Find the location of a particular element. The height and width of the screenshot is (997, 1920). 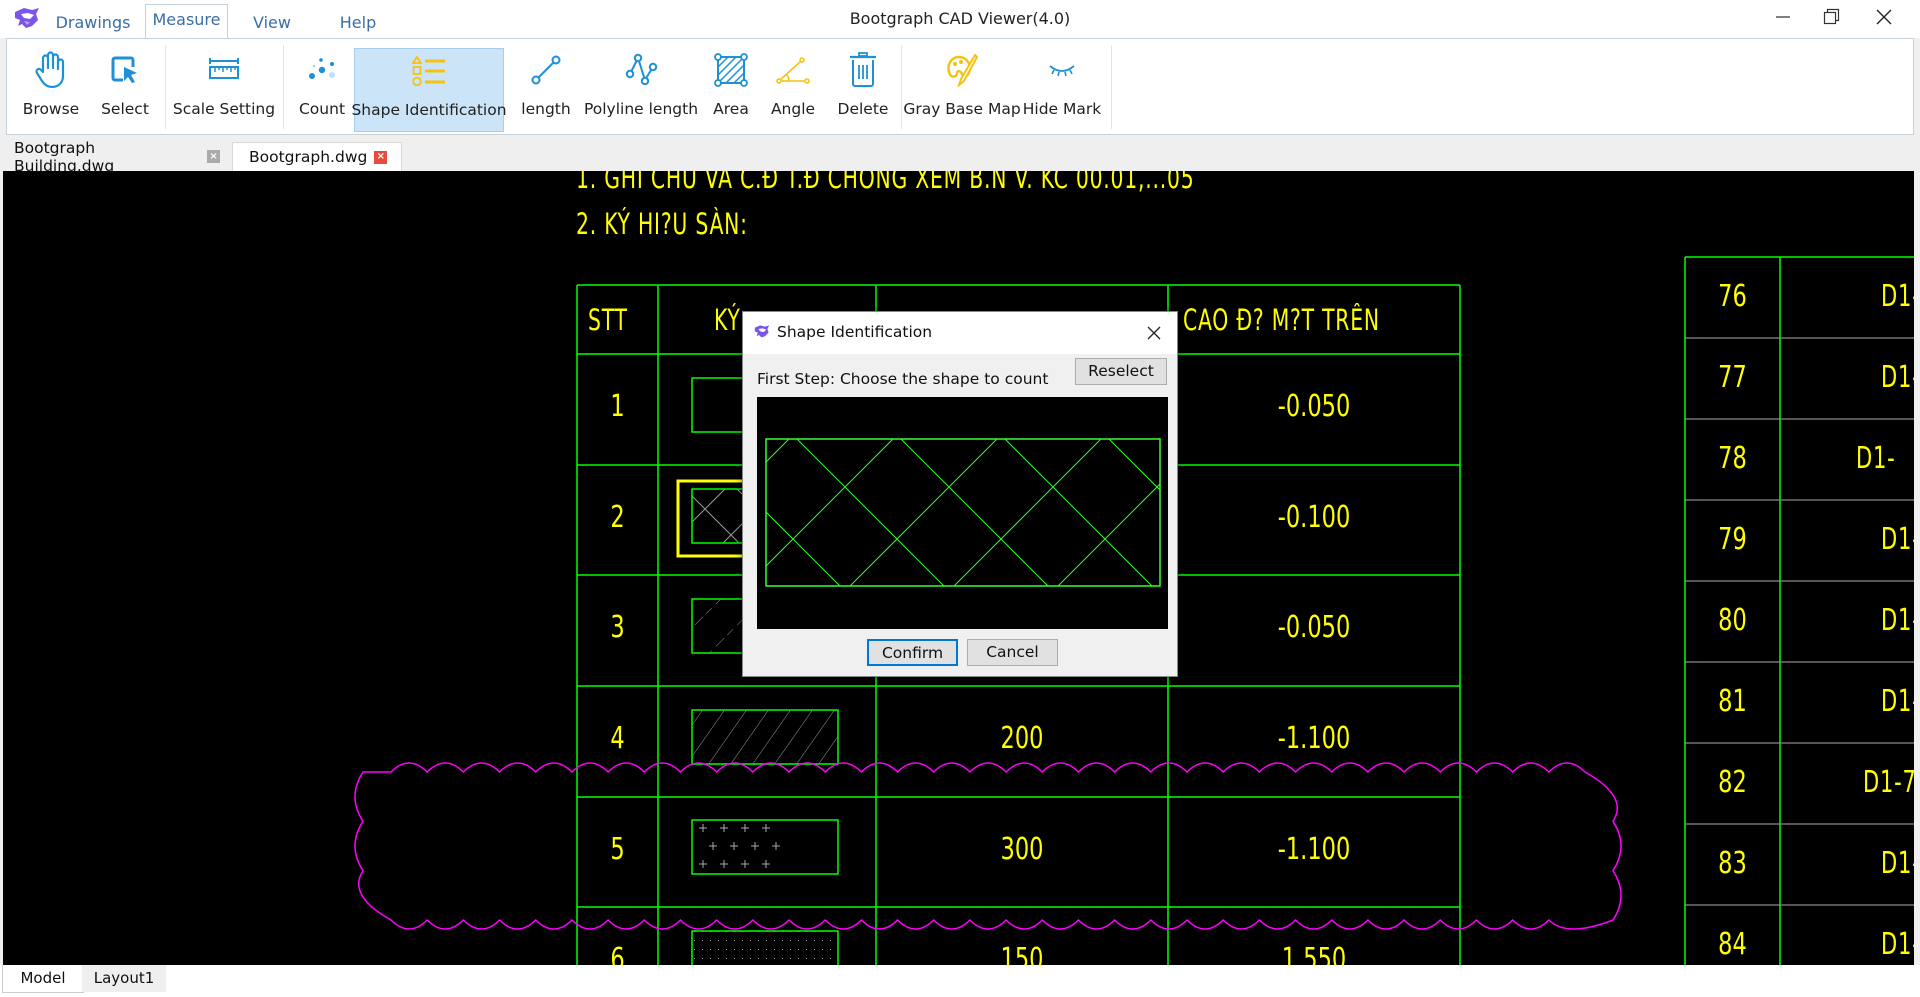

delete-button: Delete is located at coordinates (863, 90).